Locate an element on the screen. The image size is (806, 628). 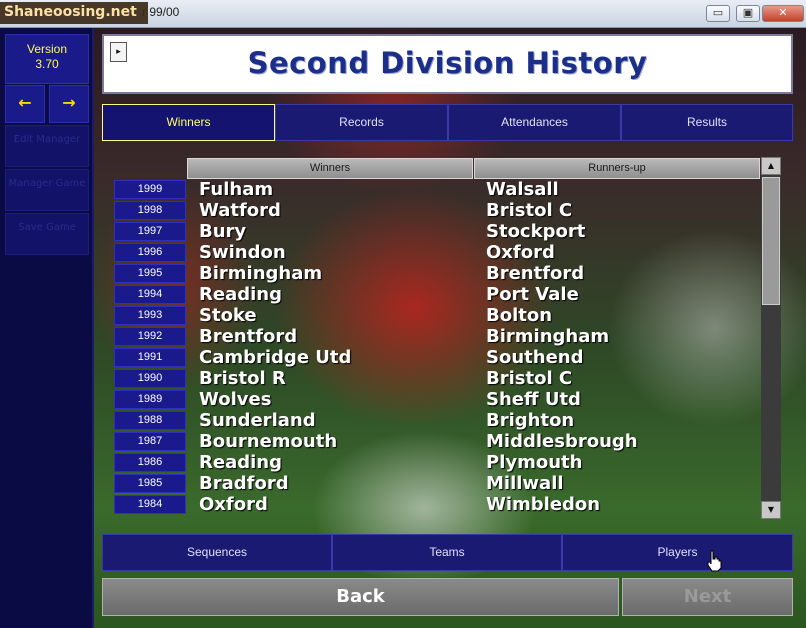
winner-cell: Bournemouth is located at coordinates (268, 441).